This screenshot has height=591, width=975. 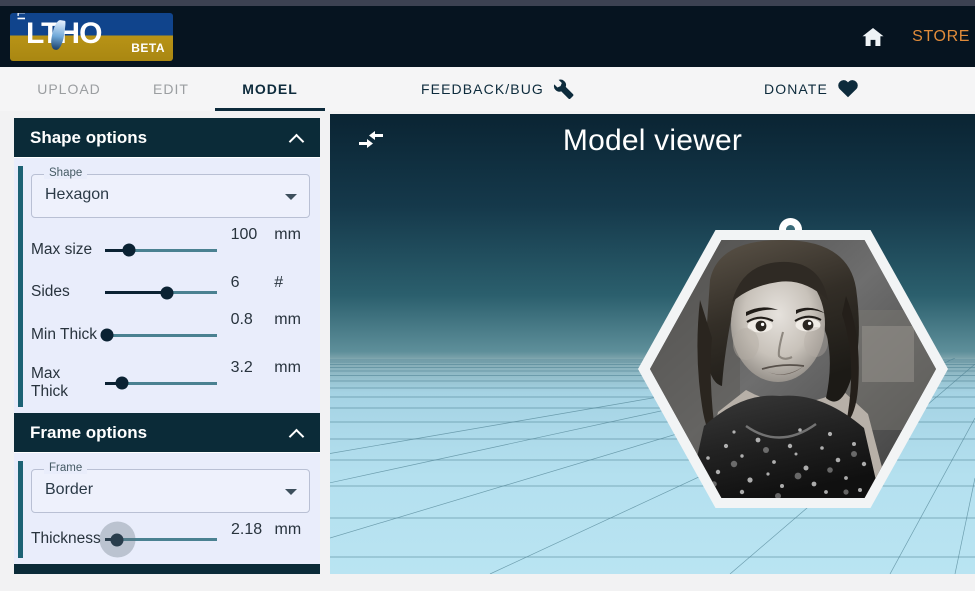 I want to click on slider-thumb-thickness, so click(x=117, y=539).